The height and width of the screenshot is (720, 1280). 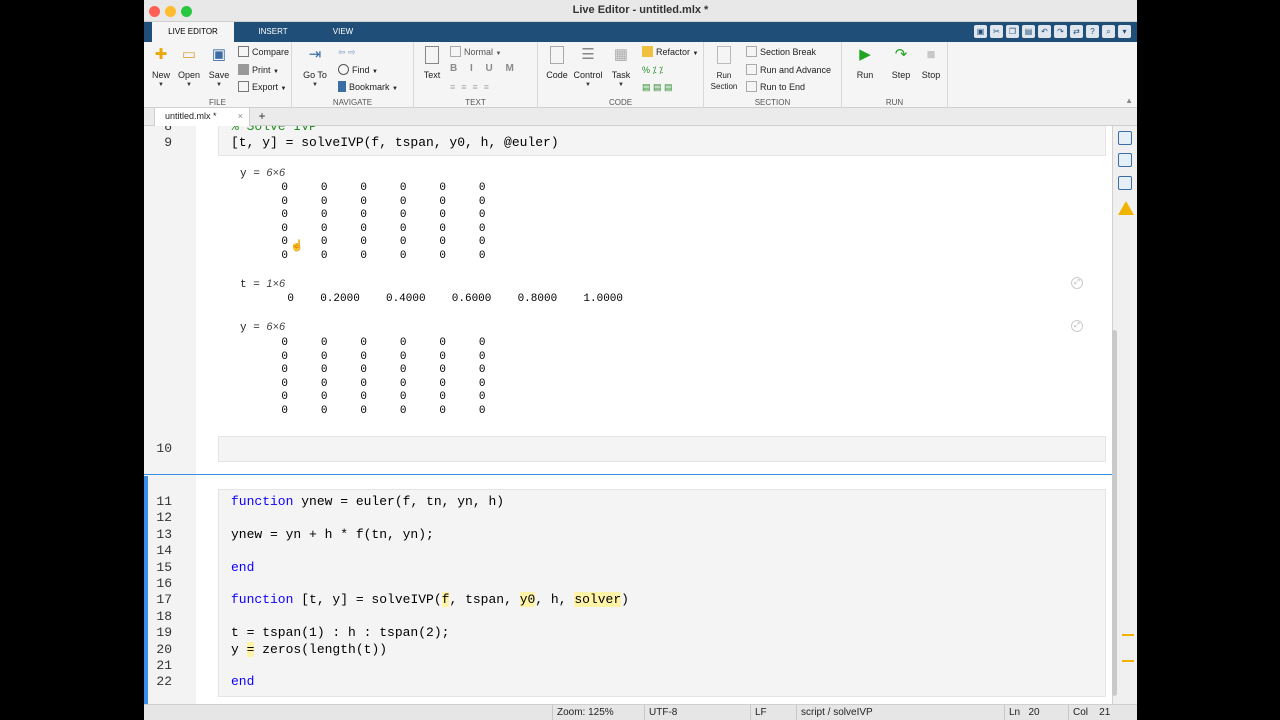 What do you see at coordinates (1129, 100) in the screenshot?
I see `collapse-ribbon-icon: ▲` at bounding box center [1129, 100].